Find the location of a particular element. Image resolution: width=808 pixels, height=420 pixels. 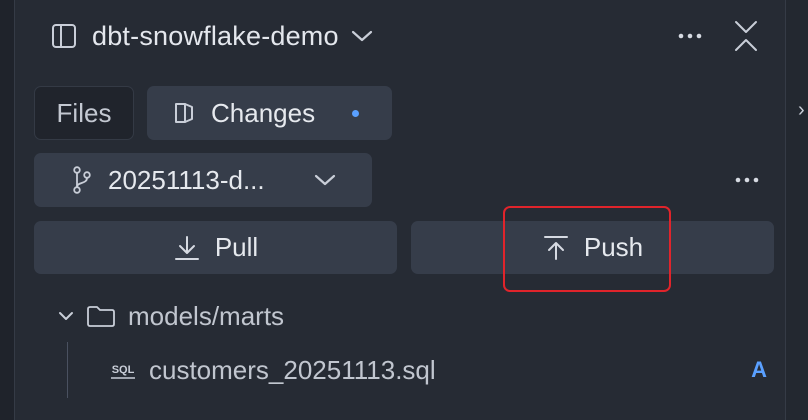

git-branch-icon is located at coordinates (83, 180).